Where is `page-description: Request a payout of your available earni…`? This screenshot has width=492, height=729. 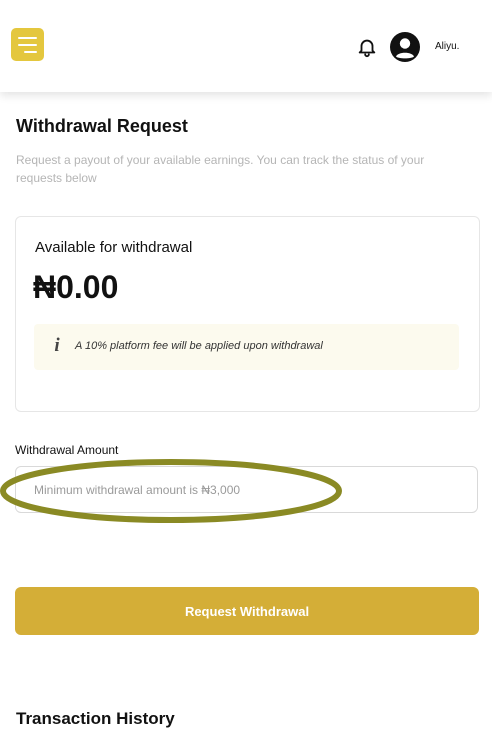
page-description: Request a payout of your available earni… is located at coordinates (220, 169).